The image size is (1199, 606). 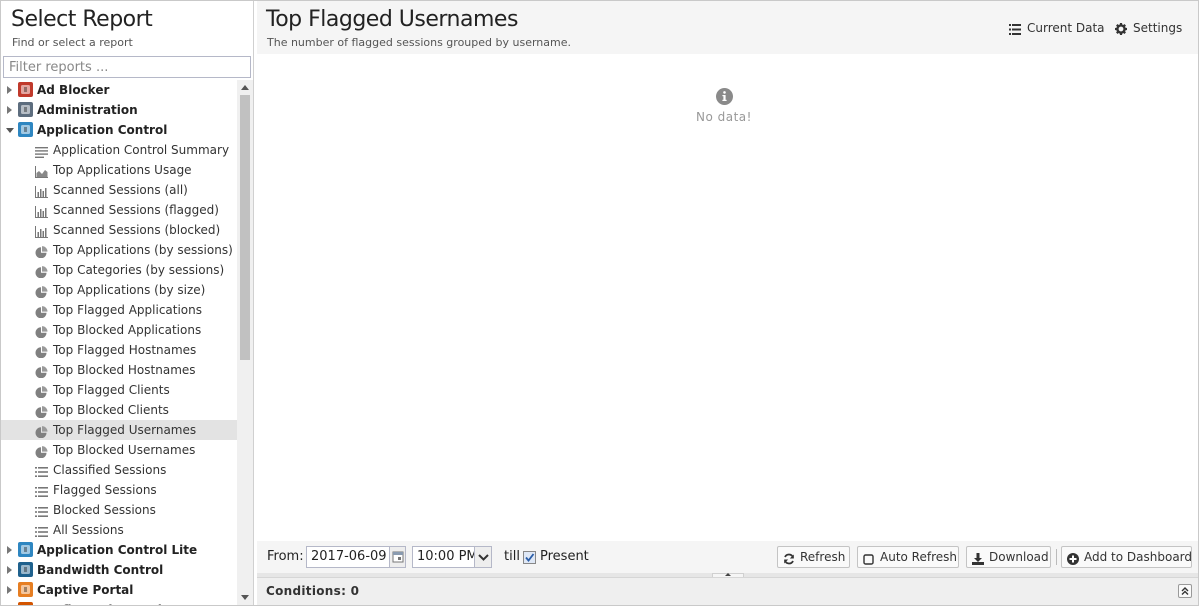 I want to click on chevron-down-icon, so click(x=482, y=557).